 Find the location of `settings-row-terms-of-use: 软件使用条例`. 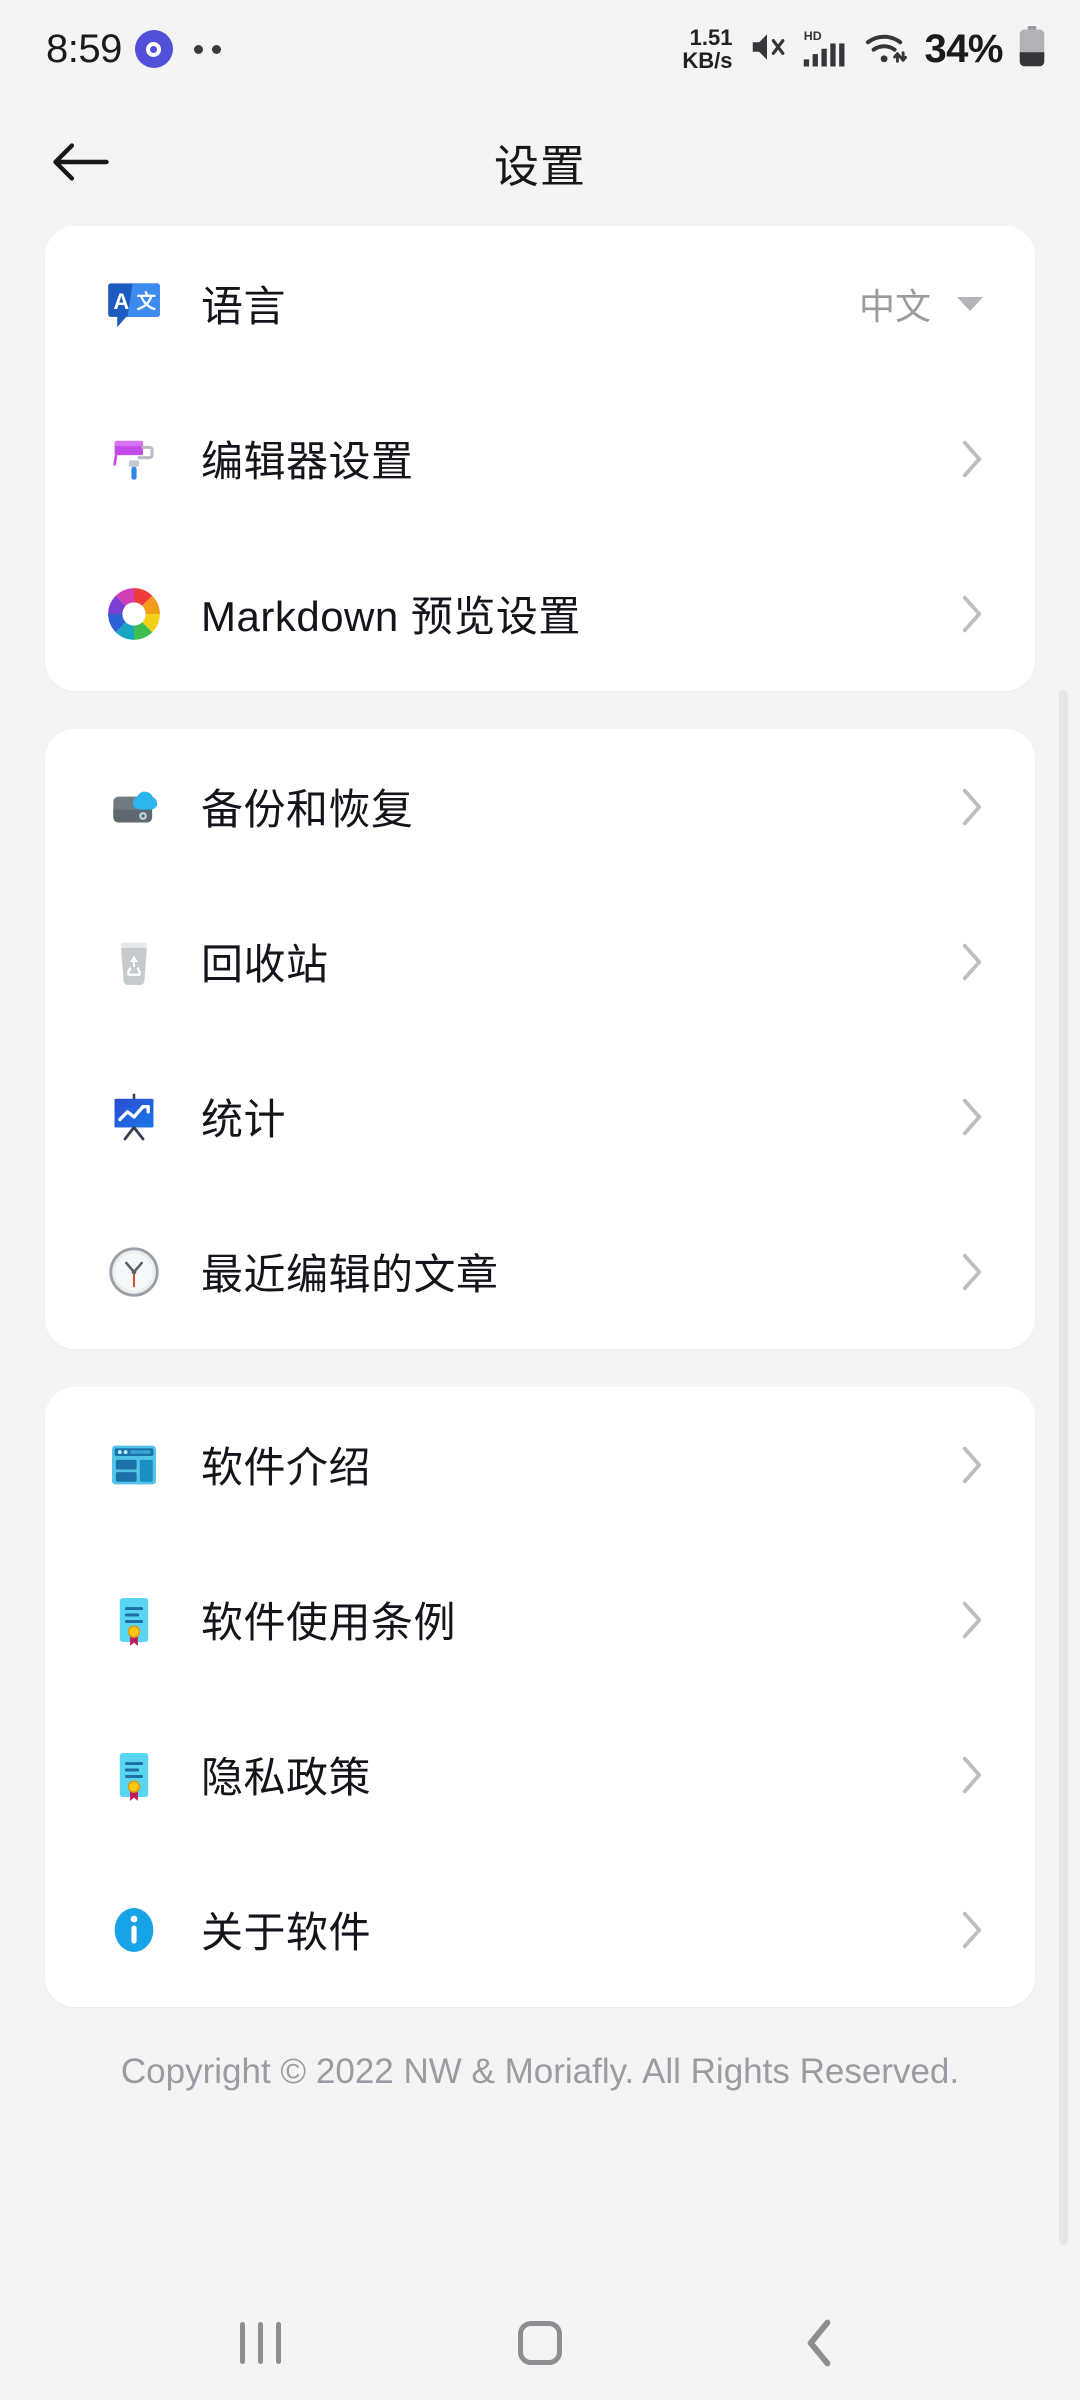

settings-row-terms-of-use: 软件使用条例 is located at coordinates (540, 1619).